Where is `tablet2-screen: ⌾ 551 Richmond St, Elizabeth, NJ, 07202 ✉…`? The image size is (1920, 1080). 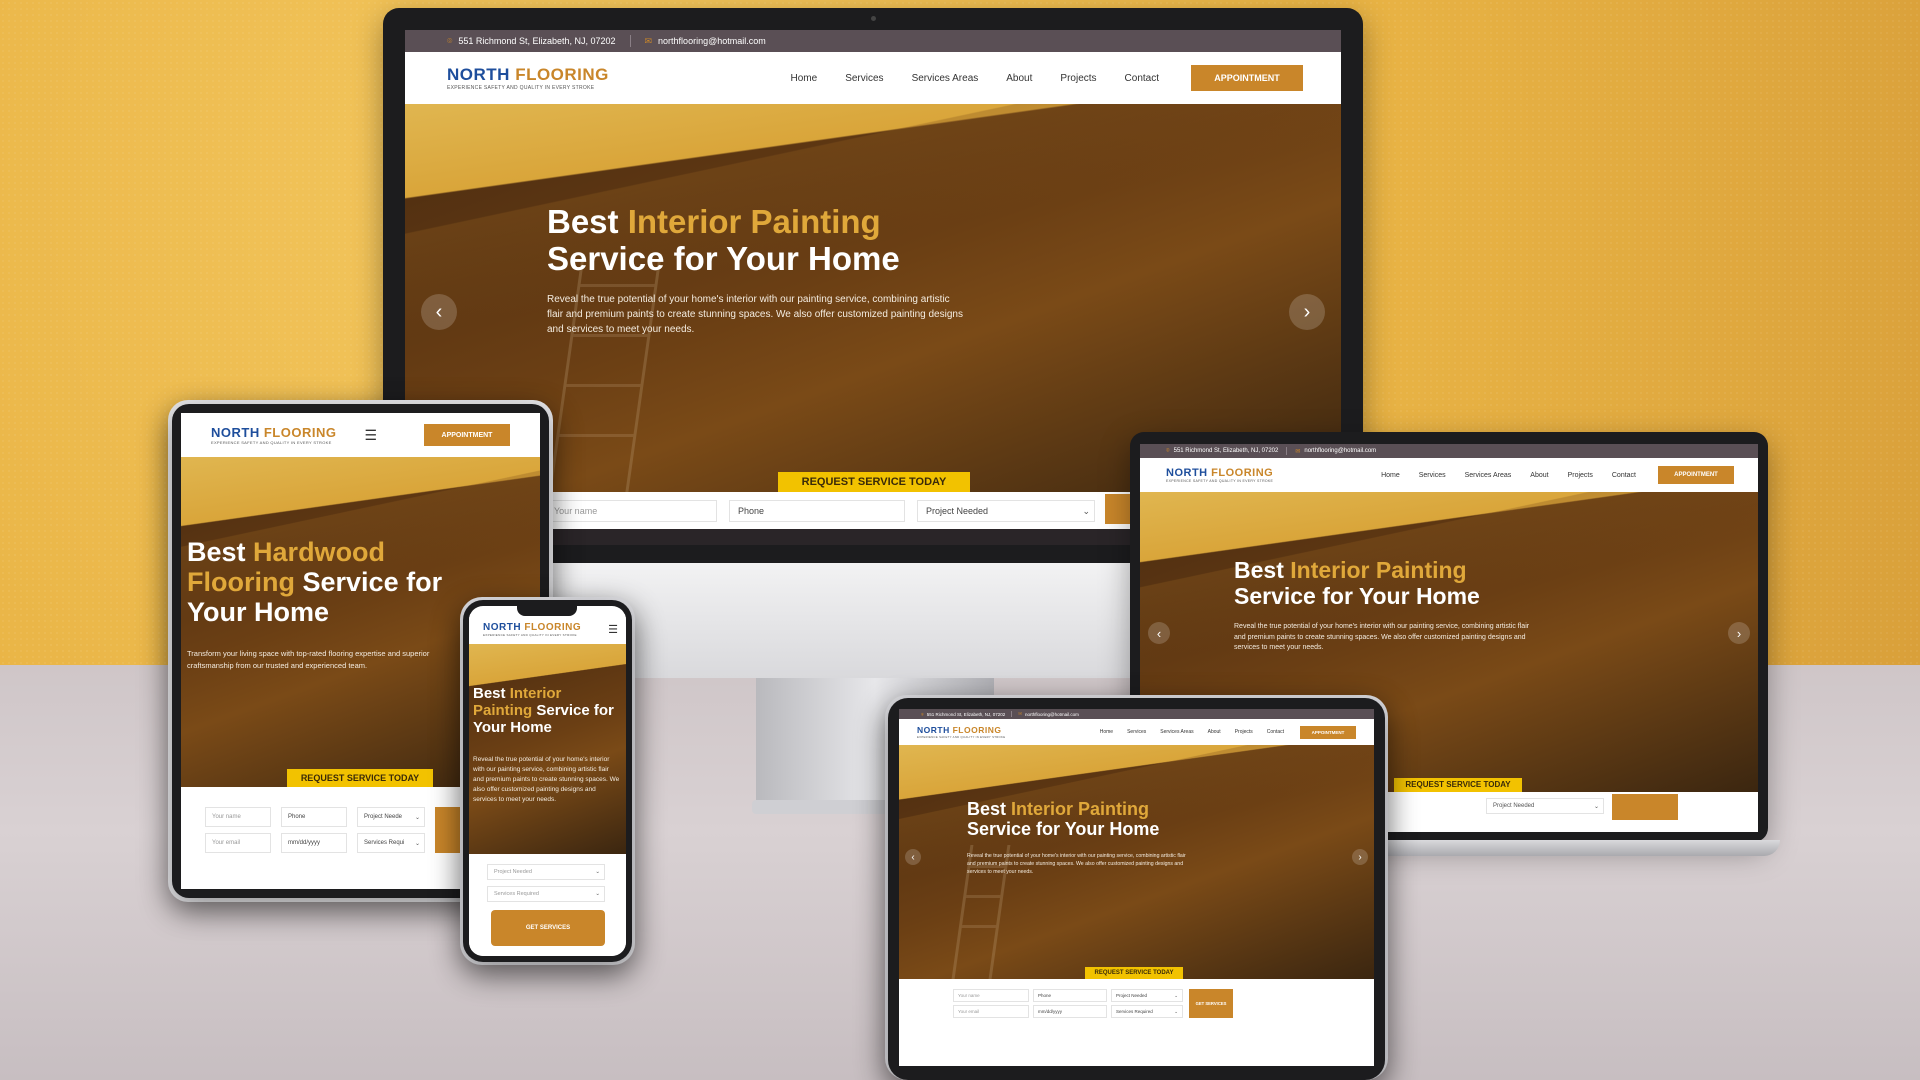 tablet2-screen: ⌾ 551 Richmond St, Elizabeth, NJ, 07202 ✉… is located at coordinates (1136, 887).